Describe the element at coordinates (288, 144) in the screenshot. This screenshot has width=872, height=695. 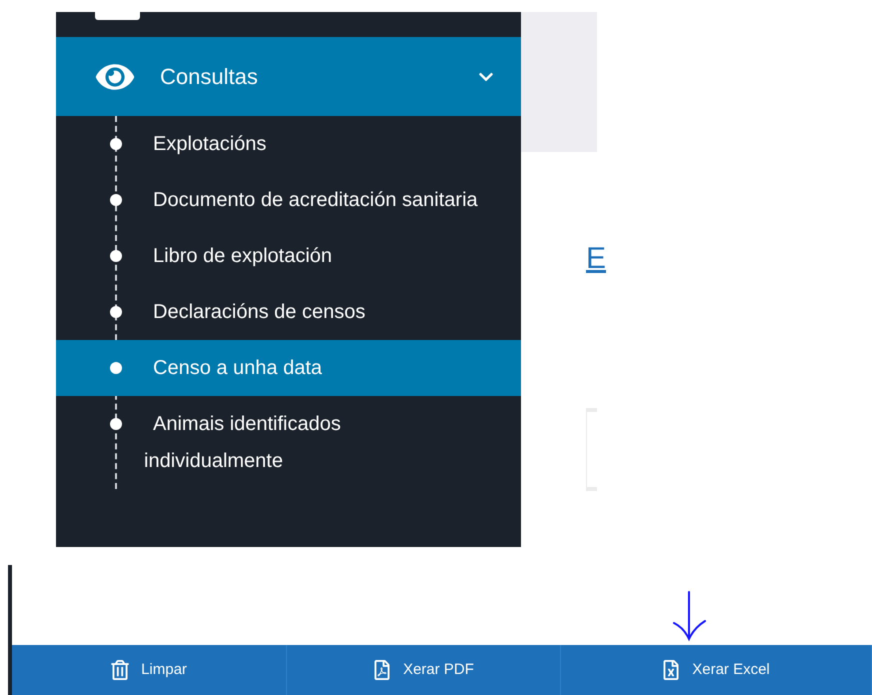
I see `menu-item: Explotacións` at that location.